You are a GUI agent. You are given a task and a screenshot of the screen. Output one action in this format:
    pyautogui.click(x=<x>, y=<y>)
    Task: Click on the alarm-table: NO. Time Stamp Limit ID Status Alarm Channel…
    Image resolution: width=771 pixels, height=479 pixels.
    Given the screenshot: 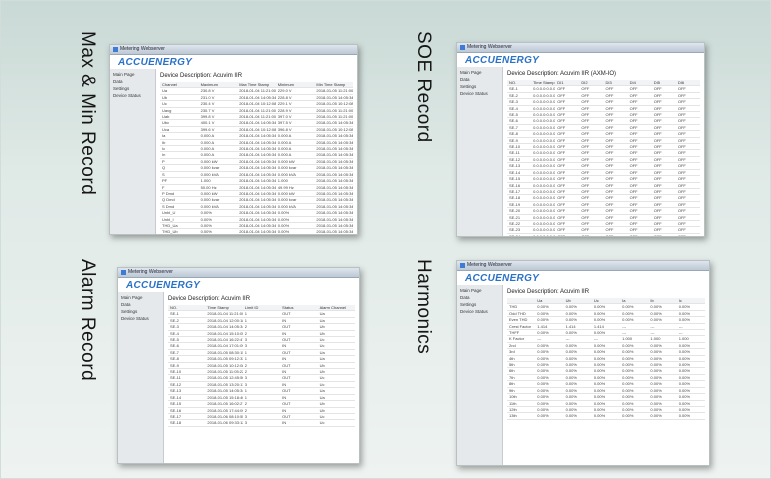 What is the action you would take?
    pyautogui.click(x=261, y=366)
    